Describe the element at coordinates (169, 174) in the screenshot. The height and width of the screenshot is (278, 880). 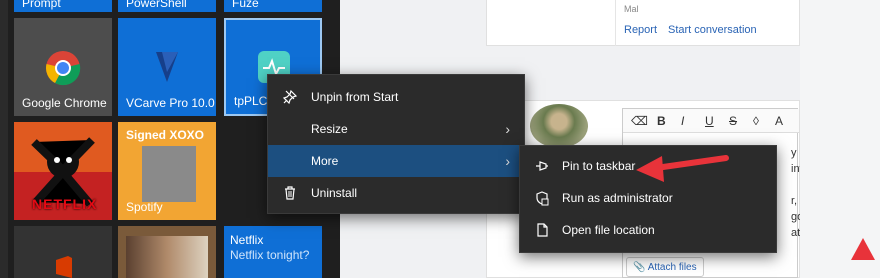
I see `album-photo` at that location.